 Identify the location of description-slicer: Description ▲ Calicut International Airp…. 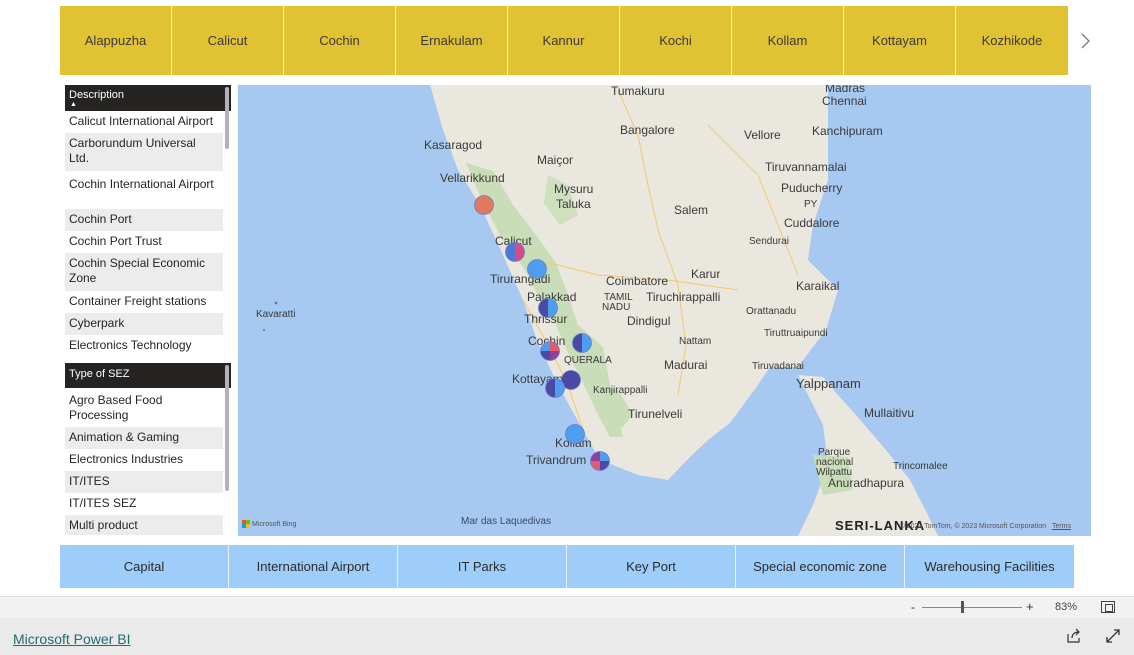
(148, 221).